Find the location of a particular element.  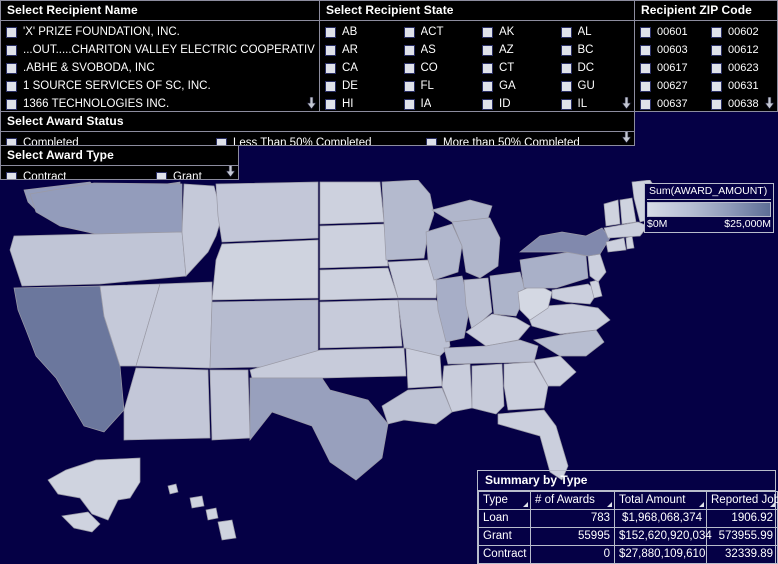

state-AL is located at coordinates (488, 389).